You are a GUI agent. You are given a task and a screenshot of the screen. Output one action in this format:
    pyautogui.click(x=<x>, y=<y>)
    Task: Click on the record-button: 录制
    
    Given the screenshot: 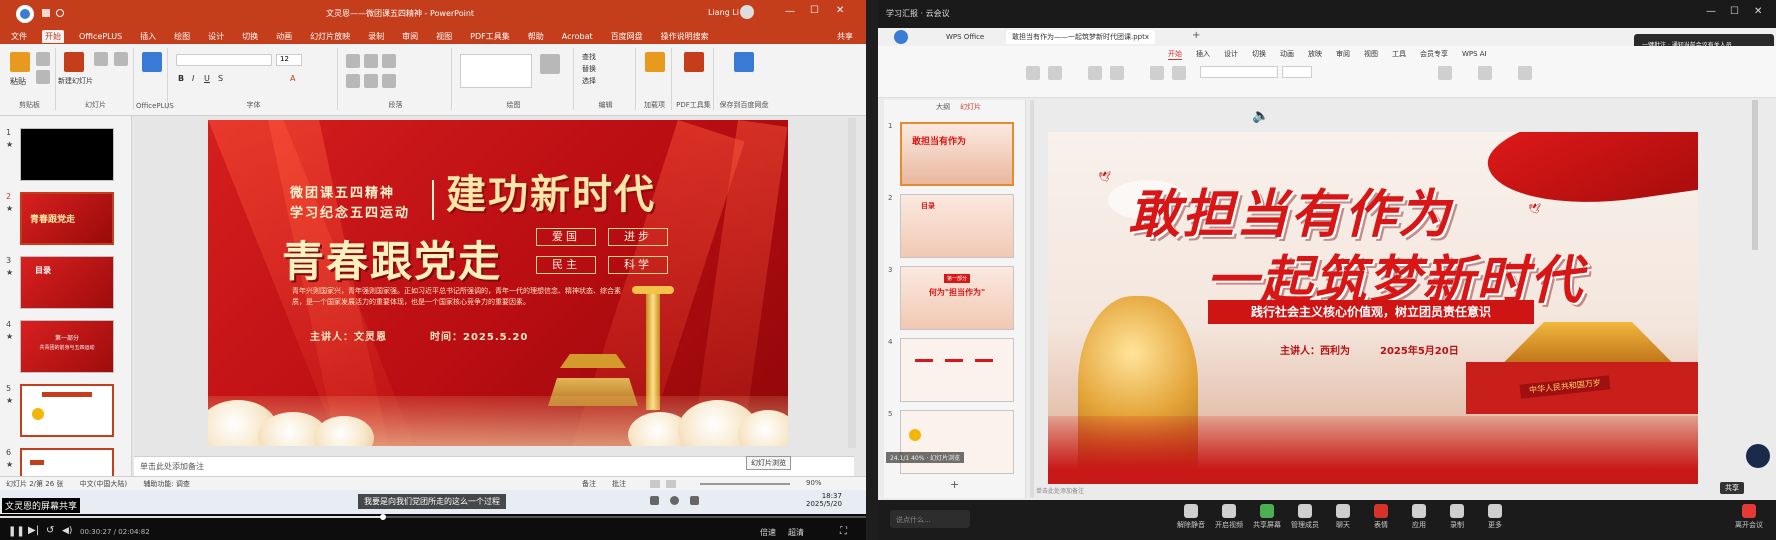 What is the action you would take?
    pyautogui.click(x=1457, y=517)
    